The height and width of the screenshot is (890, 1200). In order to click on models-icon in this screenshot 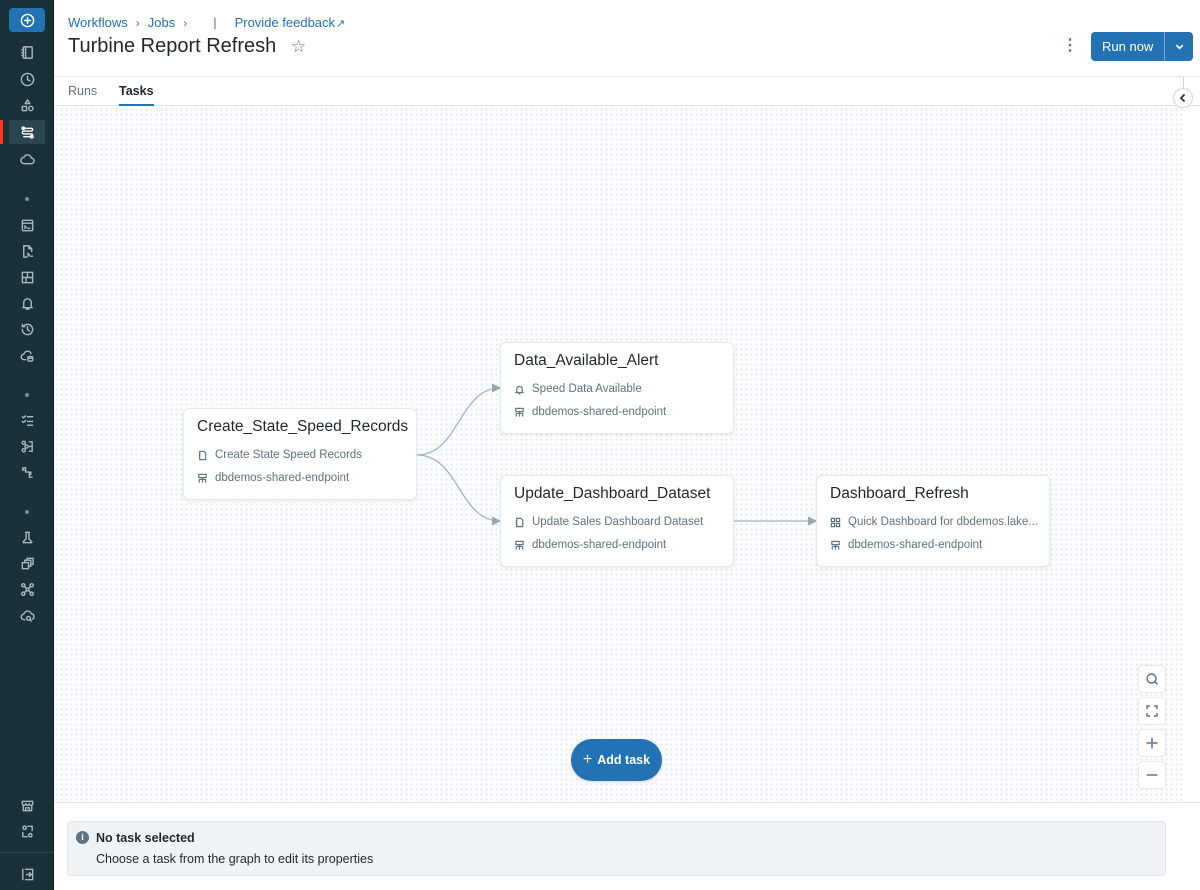, I will do `click(27, 589)`.